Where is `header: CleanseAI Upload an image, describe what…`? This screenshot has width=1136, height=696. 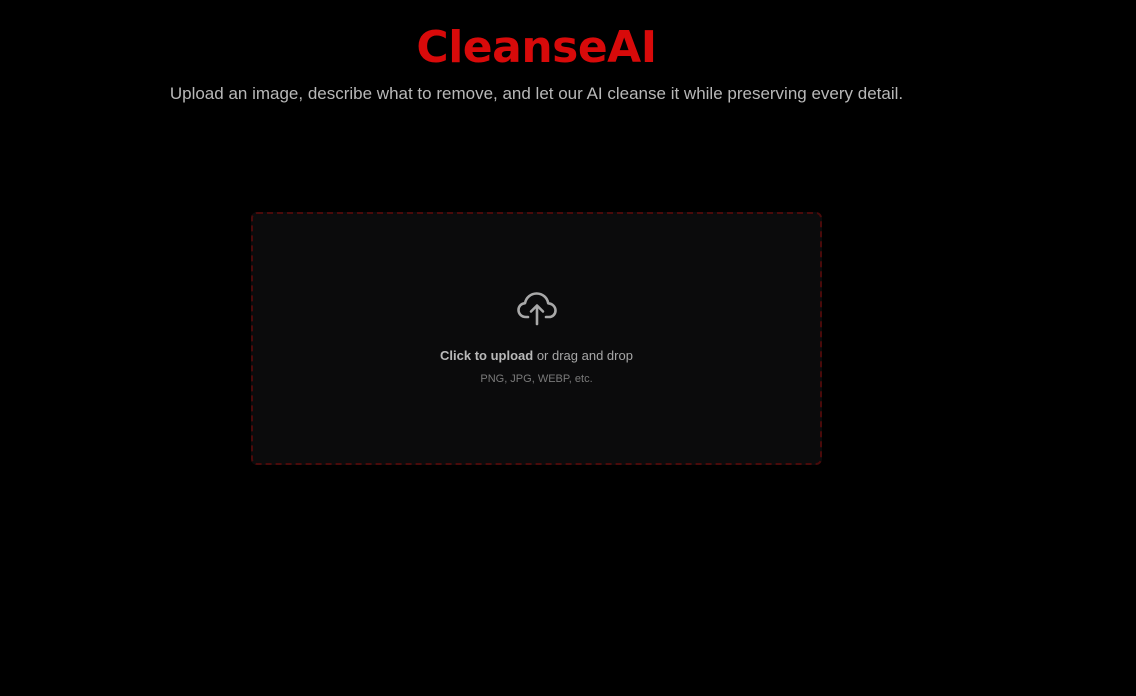
header: CleanseAI Upload an image, describe what… is located at coordinates (536, 63).